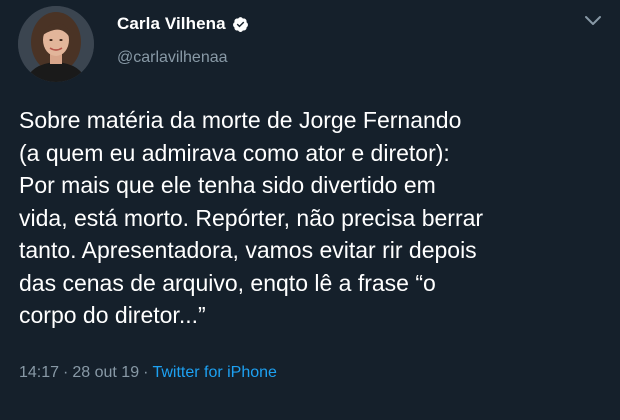  What do you see at coordinates (171, 24) in the screenshot?
I see `display-name: Carla Vilhena` at bounding box center [171, 24].